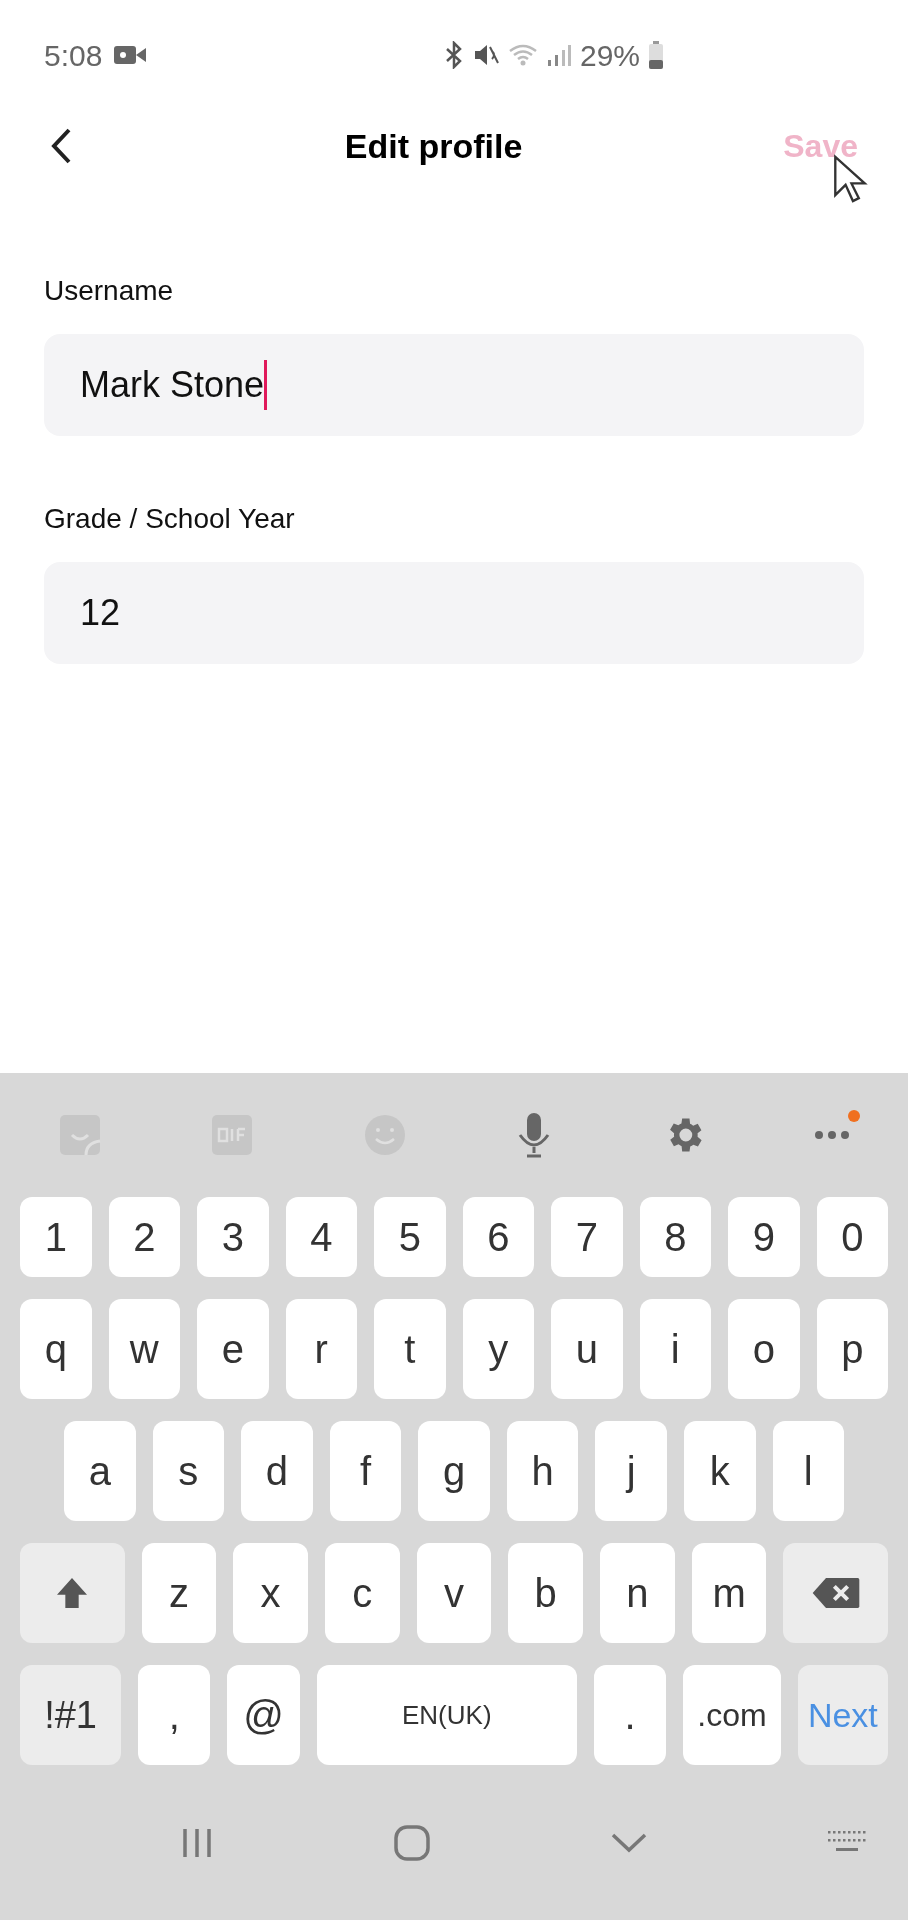 Image resolution: width=908 pixels, height=1920 pixels. I want to click on field-label: Username, so click(109, 291).